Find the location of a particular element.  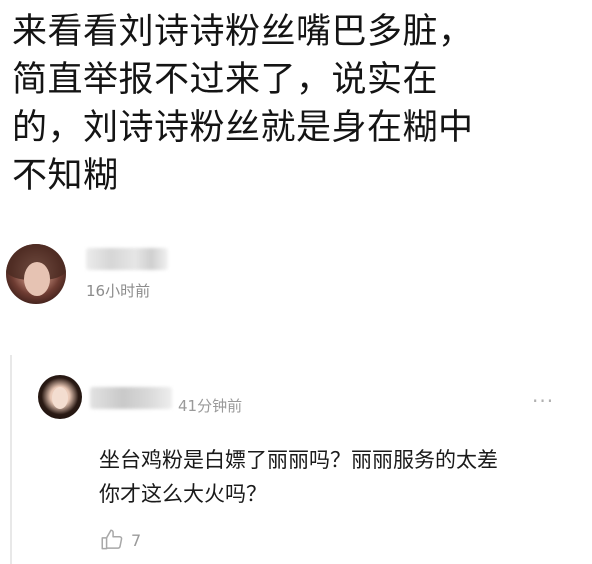

comment-text-line: 坐台鸡粉是白嫖了丽丽吗？丽丽服务的太差 is located at coordinates (298, 460).